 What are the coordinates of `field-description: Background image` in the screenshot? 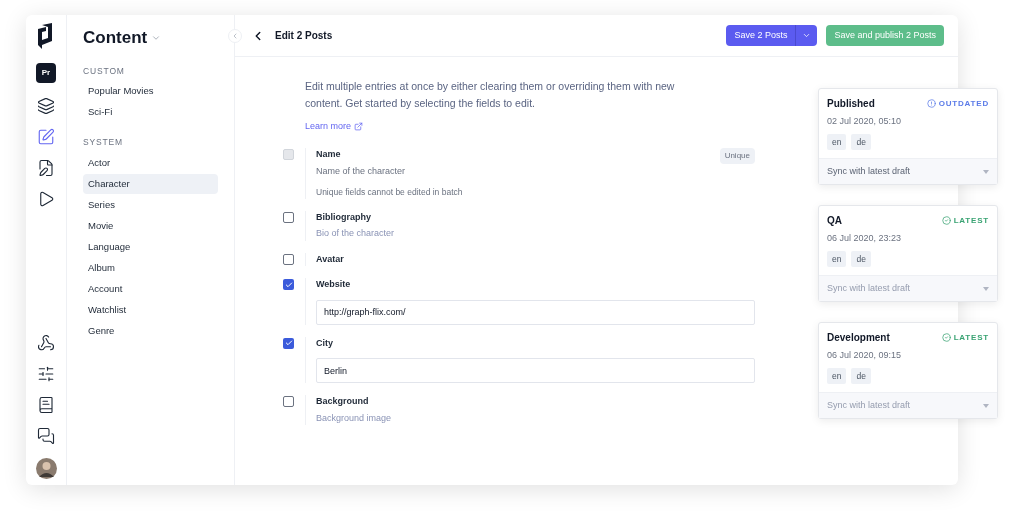 It's located at (354, 418).